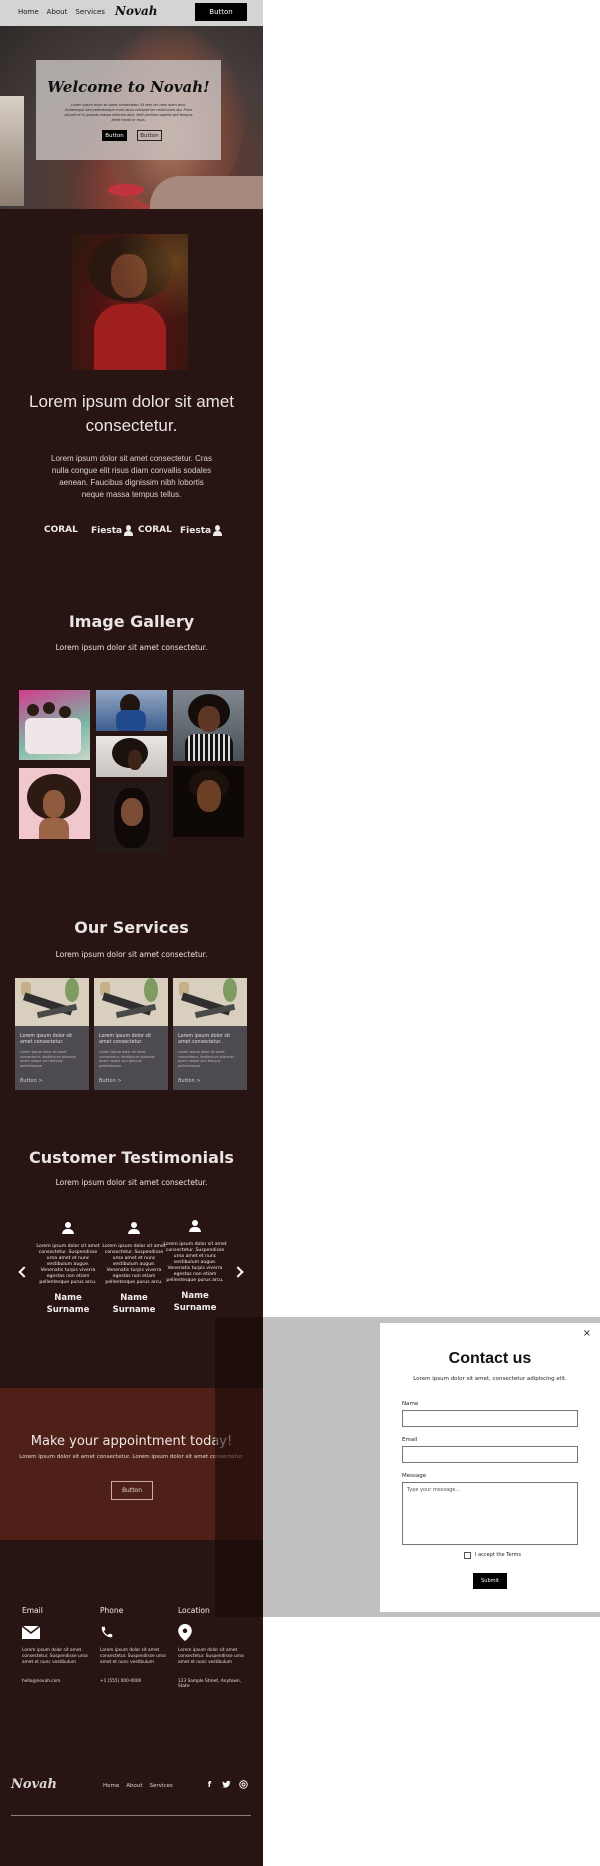 The width and height of the screenshot is (600, 1866). What do you see at coordinates (490, 1358) in the screenshot?
I see `modal-title: Contact us` at bounding box center [490, 1358].